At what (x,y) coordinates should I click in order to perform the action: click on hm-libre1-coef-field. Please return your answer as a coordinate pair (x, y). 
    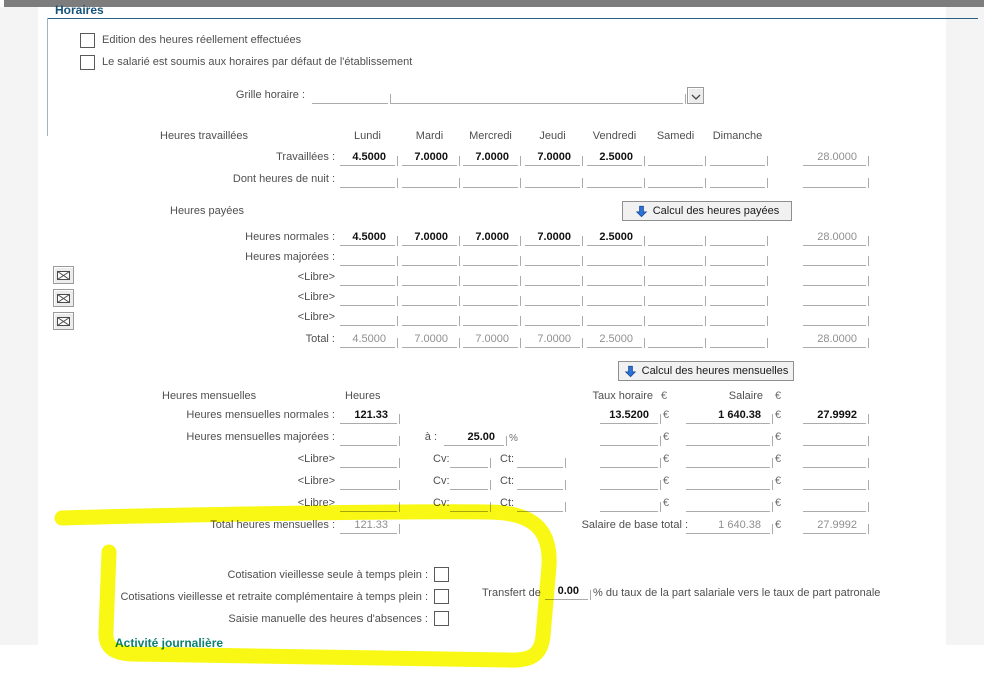
    Looking at the image, I should click on (836, 460).